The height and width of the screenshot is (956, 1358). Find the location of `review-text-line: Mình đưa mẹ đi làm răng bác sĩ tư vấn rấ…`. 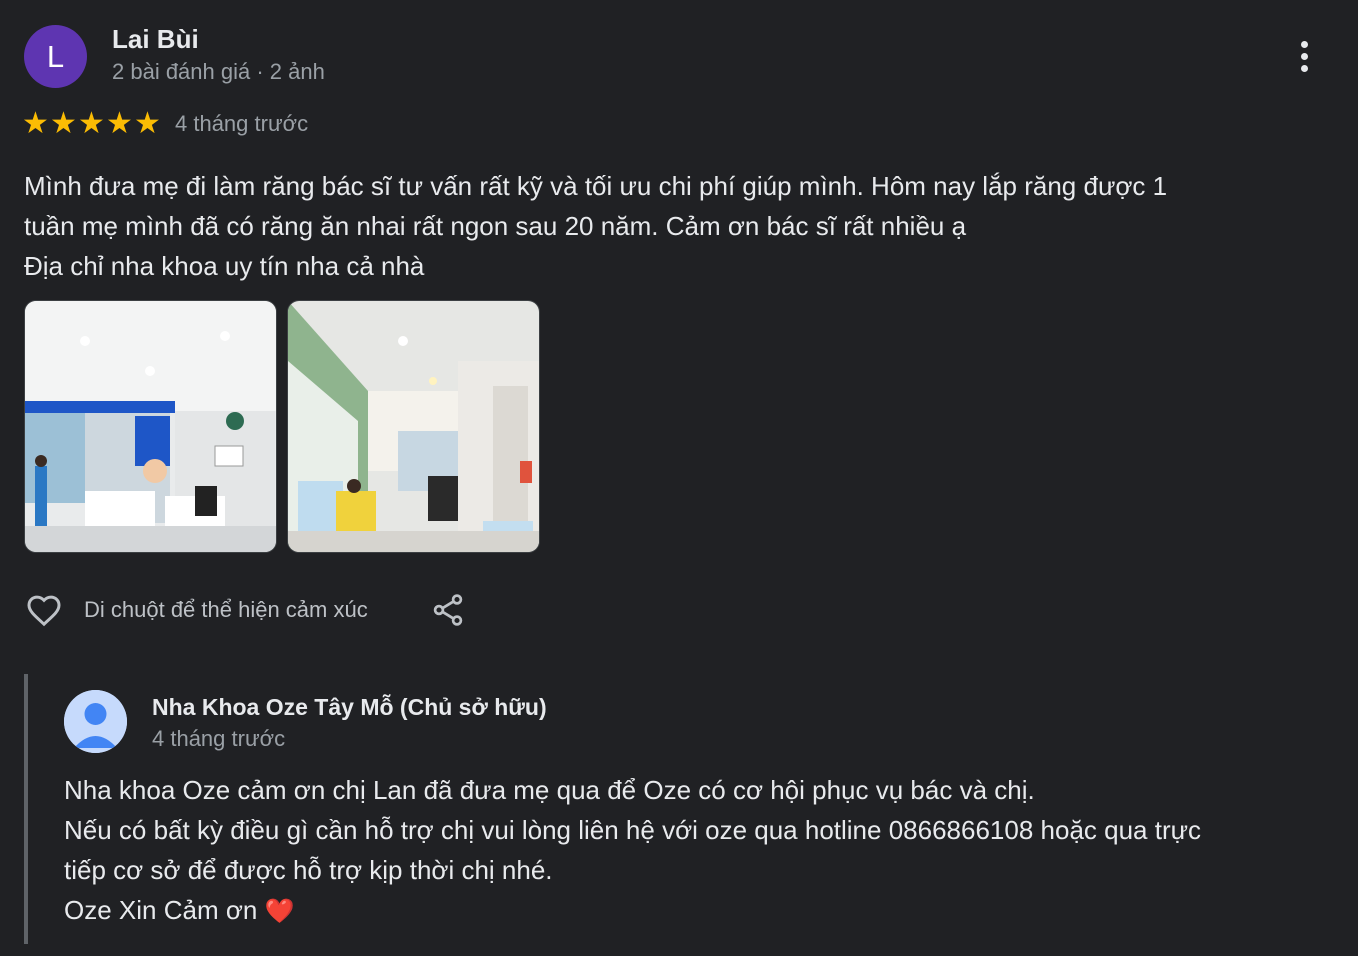

review-text-line: Mình đưa mẹ đi làm răng bác sĩ tư vấn rấ… is located at coordinates (596, 186).